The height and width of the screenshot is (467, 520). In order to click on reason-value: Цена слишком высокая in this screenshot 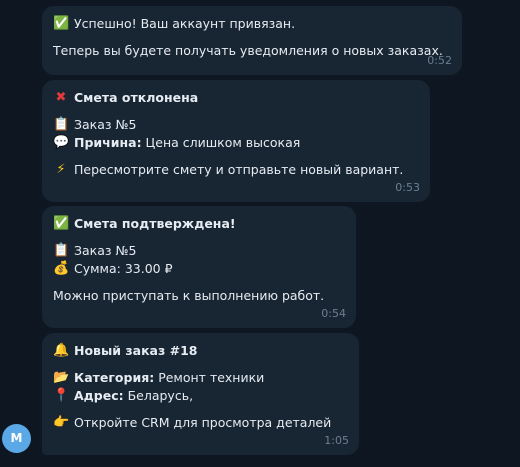, I will do `click(221, 142)`.